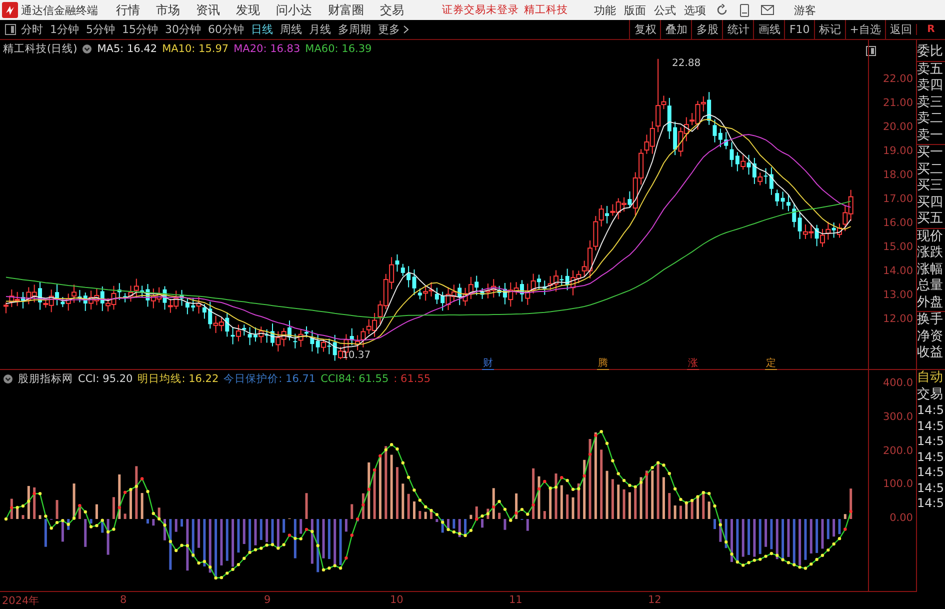 This screenshot has width=945, height=609. What do you see at coordinates (897, 271) in the screenshot?
I see `price-tick-label: 14.00` at bounding box center [897, 271].